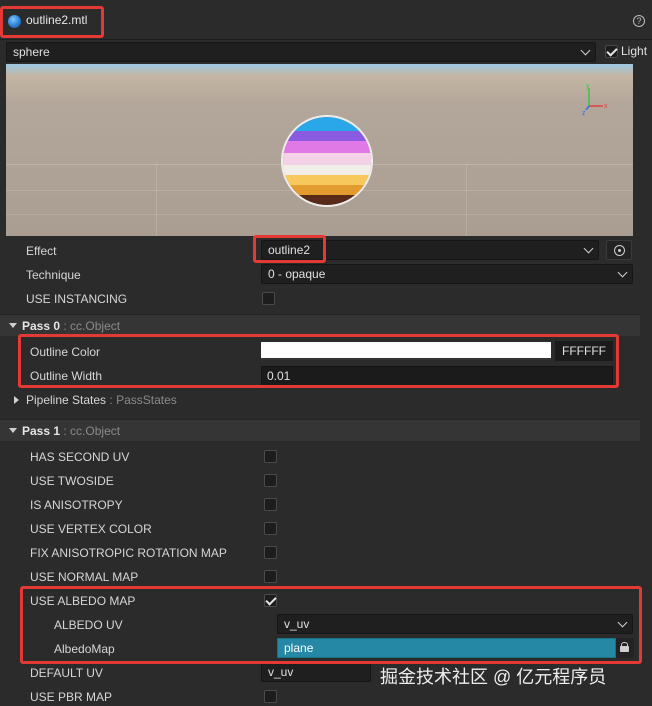 The height and width of the screenshot is (706, 652). Describe the element at coordinates (270, 696) in the screenshot. I see `use-pbr-map-checkbox` at that location.